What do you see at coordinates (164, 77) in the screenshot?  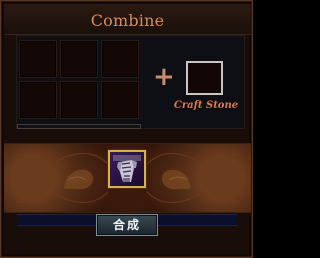 I see `plus-symbol: +` at bounding box center [164, 77].